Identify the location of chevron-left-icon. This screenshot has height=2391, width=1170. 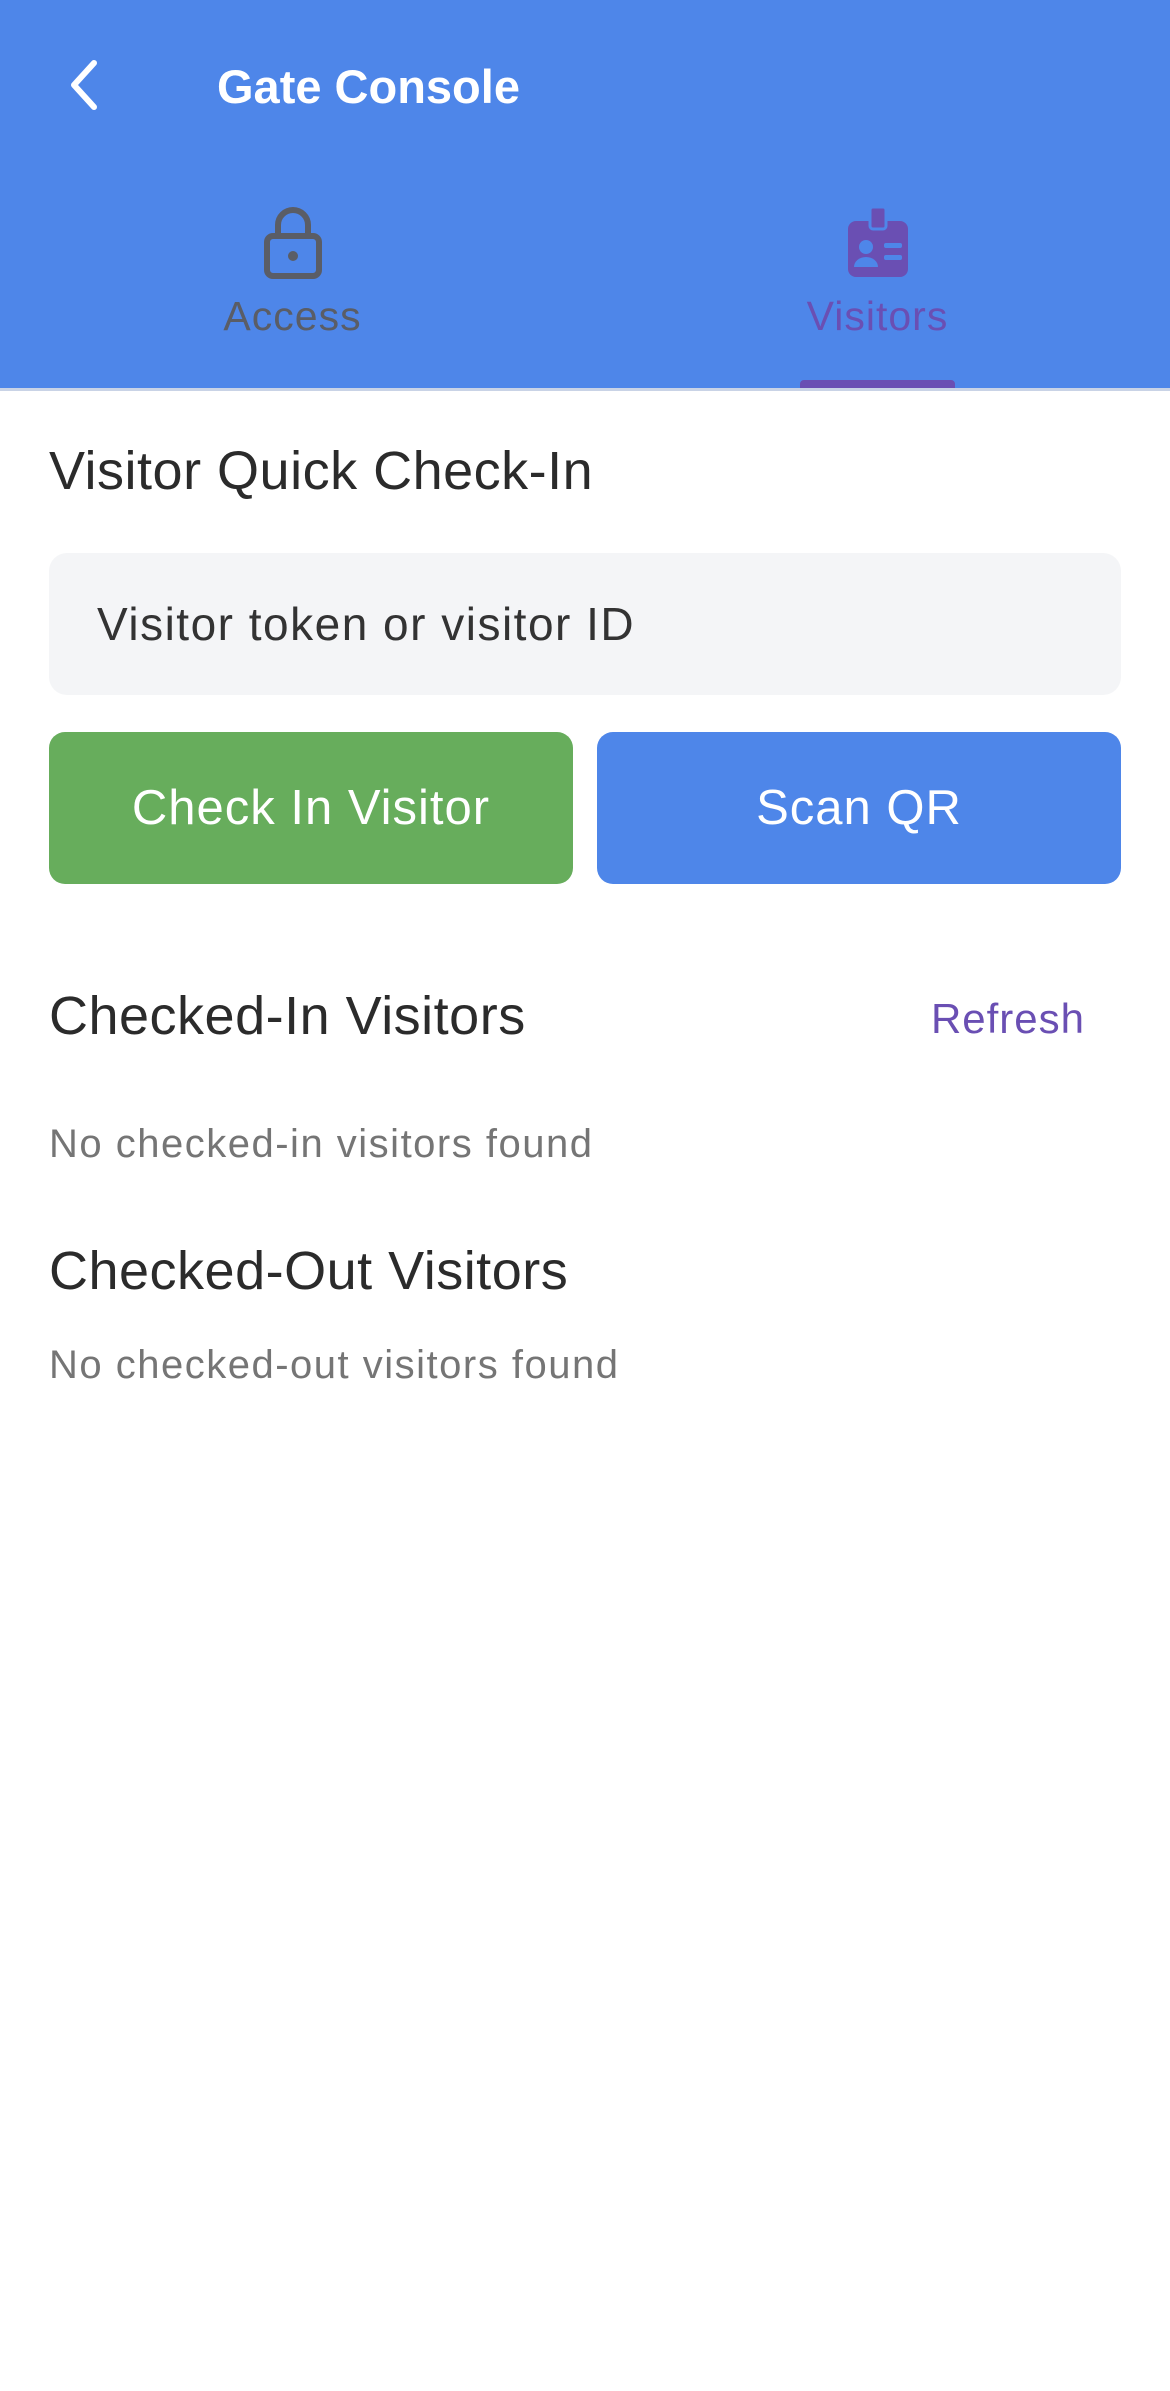
(84, 85).